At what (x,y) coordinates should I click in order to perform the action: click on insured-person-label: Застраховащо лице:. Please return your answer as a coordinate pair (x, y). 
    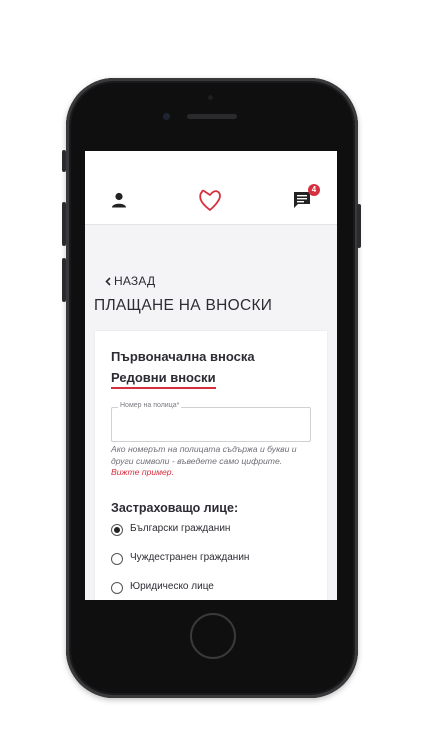
    Looking at the image, I should click on (175, 508).